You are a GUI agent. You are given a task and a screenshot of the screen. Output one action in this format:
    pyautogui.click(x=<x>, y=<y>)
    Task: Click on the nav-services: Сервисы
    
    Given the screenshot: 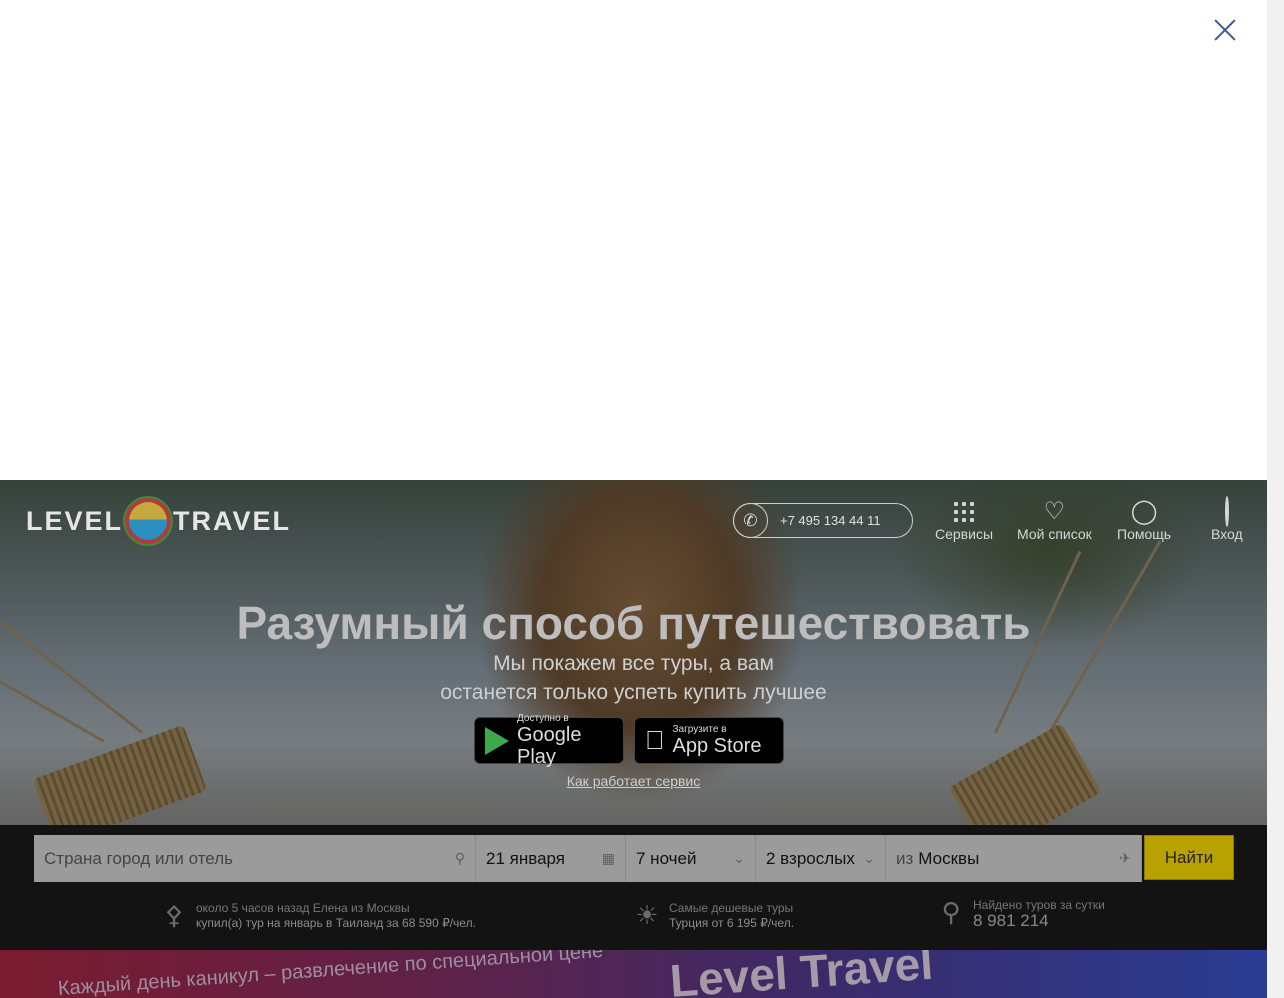 What is the action you would take?
    pyautogui.click(x=964, y=520)
    